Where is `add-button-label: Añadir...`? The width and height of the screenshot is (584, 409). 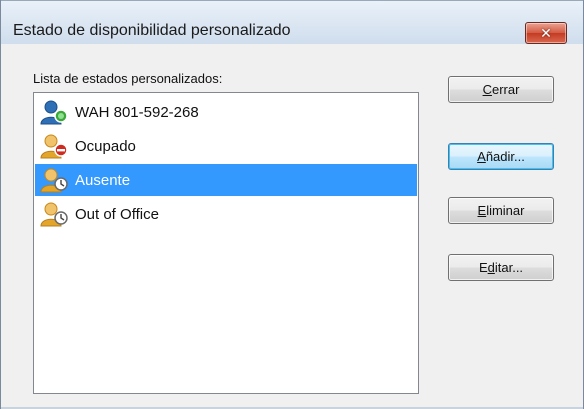 add-button-label: Añadir... is located at coordinates (501, 156).